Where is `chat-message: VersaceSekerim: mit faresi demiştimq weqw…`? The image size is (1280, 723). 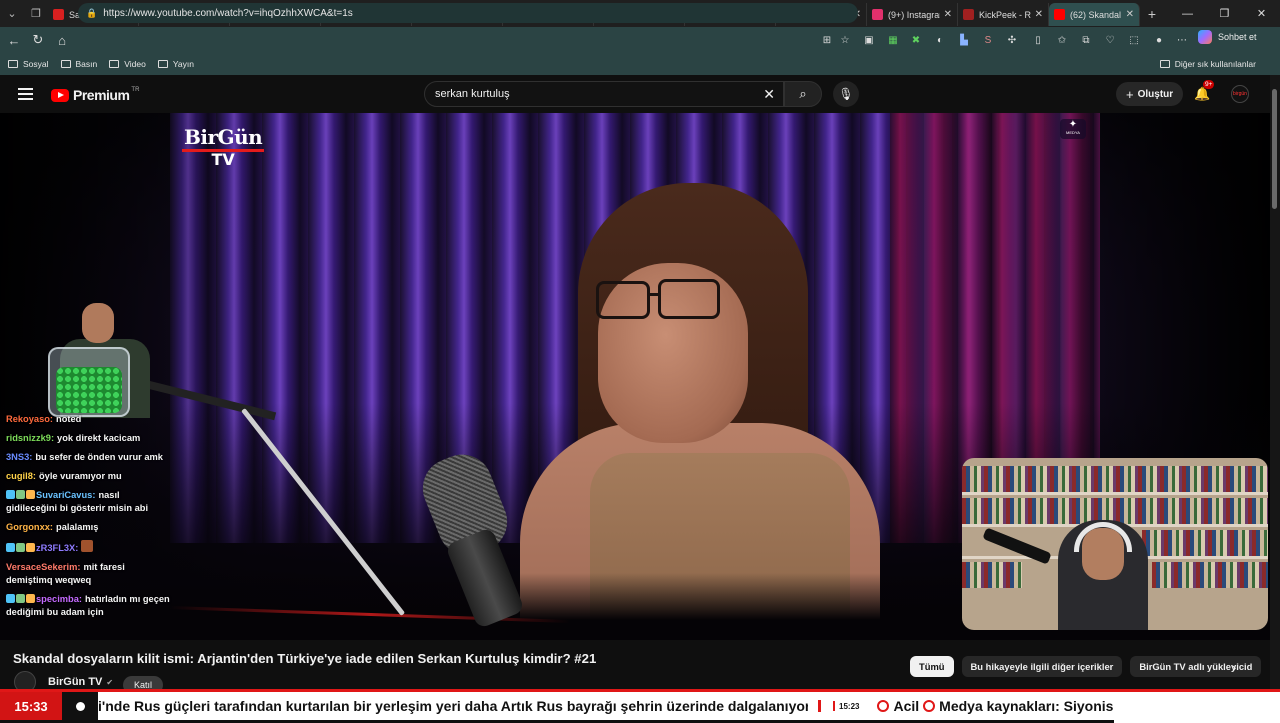 chat-message: VersaceSekerim: mit faresi demiştimq weqw… is located at coordinates (88, 574).